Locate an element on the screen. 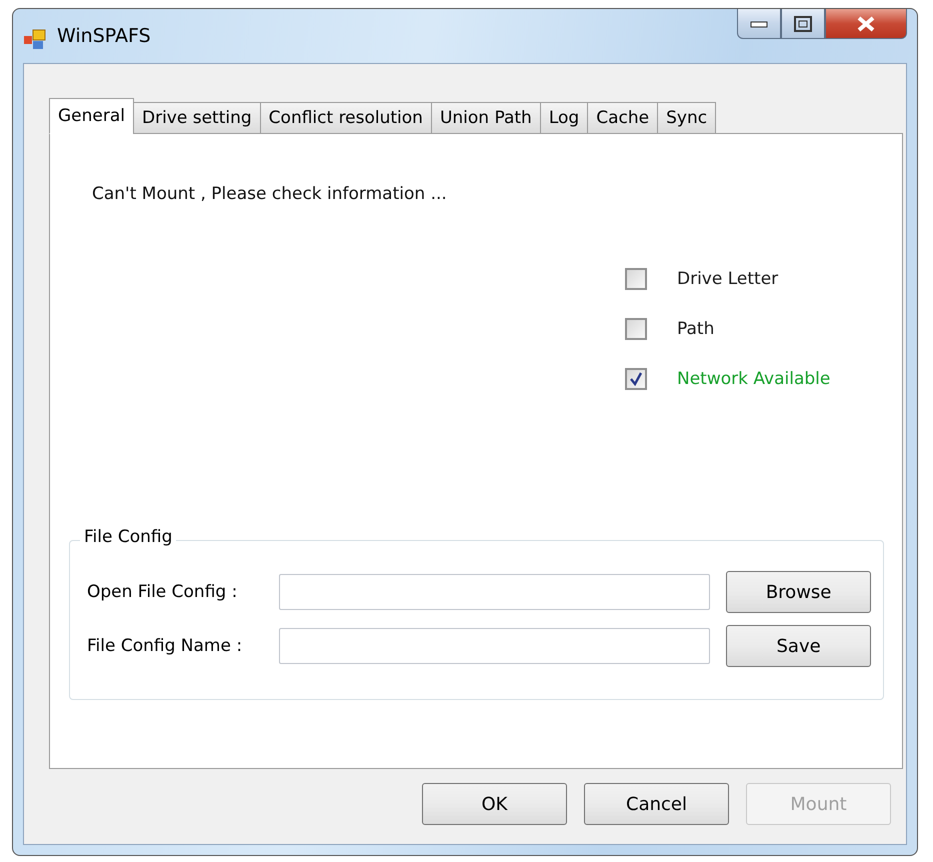 Image resolution: width=933 pixels, height=862 pixels. tab: Drive setting is located at coordinates (197, 118).